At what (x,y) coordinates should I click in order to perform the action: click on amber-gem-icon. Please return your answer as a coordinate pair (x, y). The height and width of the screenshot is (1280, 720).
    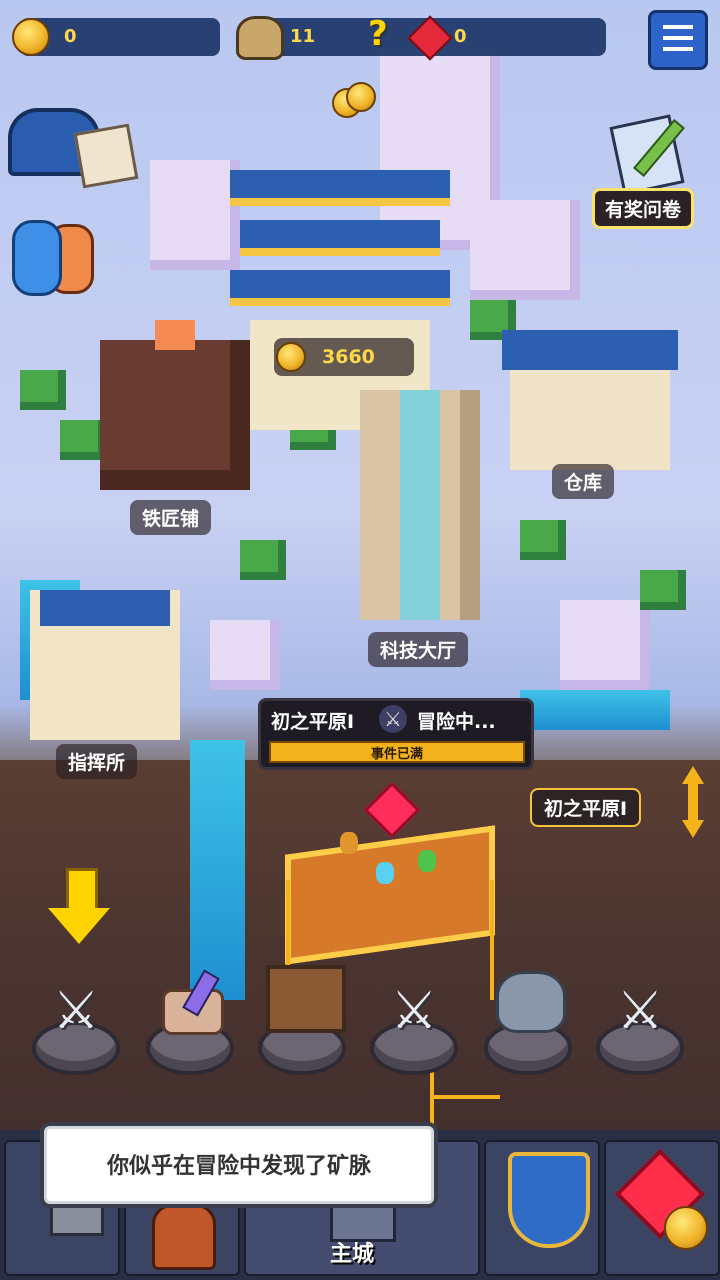
    Looking at the image, I should click on (349, 843).